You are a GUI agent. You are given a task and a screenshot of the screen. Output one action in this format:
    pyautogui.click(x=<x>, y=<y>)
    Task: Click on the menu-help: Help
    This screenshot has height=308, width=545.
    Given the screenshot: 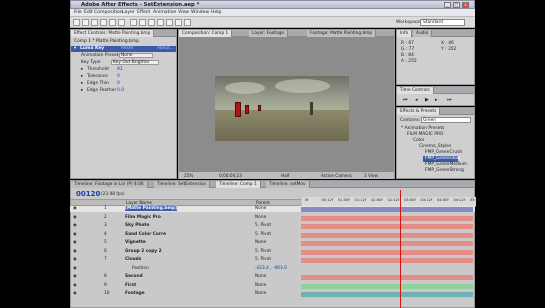 What is the action you would take?
    pyautogui.click(x=216, y=12)
    